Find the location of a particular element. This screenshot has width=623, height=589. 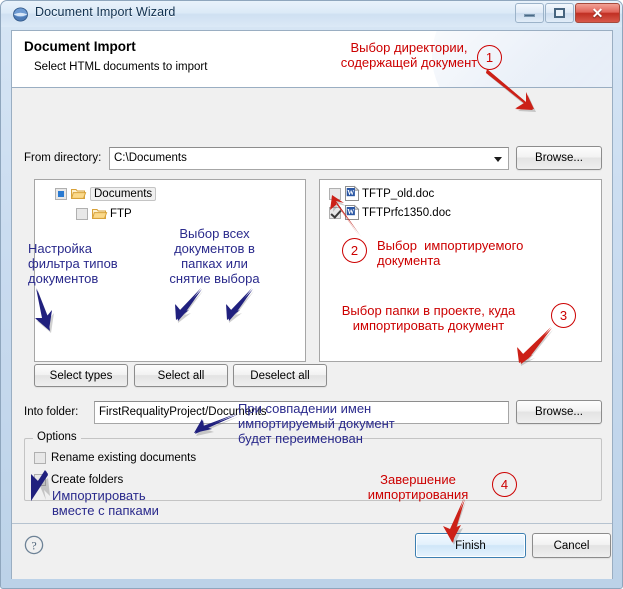

page-title: Document Import is located at coordinates (80, 46).